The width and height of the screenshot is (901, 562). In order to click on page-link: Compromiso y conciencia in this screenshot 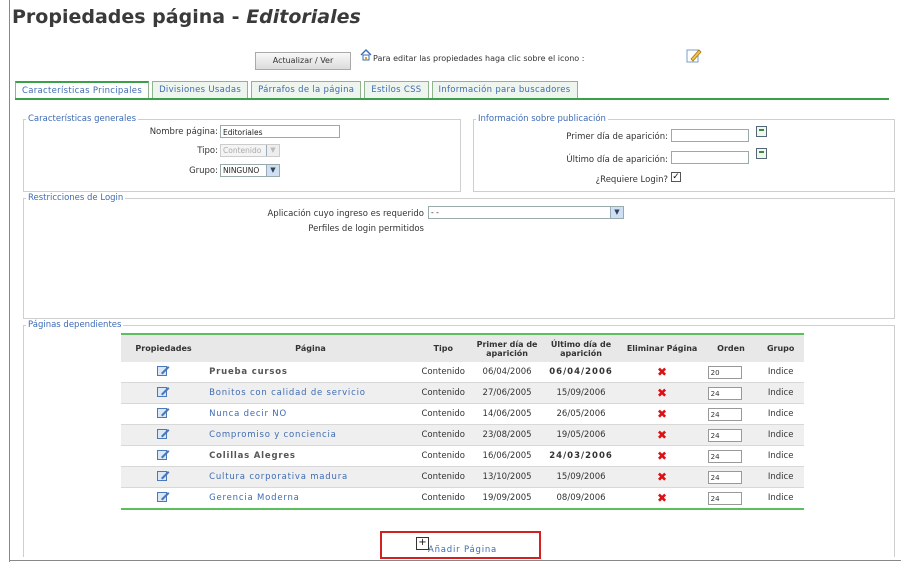, I will do `click(310, 435)`.